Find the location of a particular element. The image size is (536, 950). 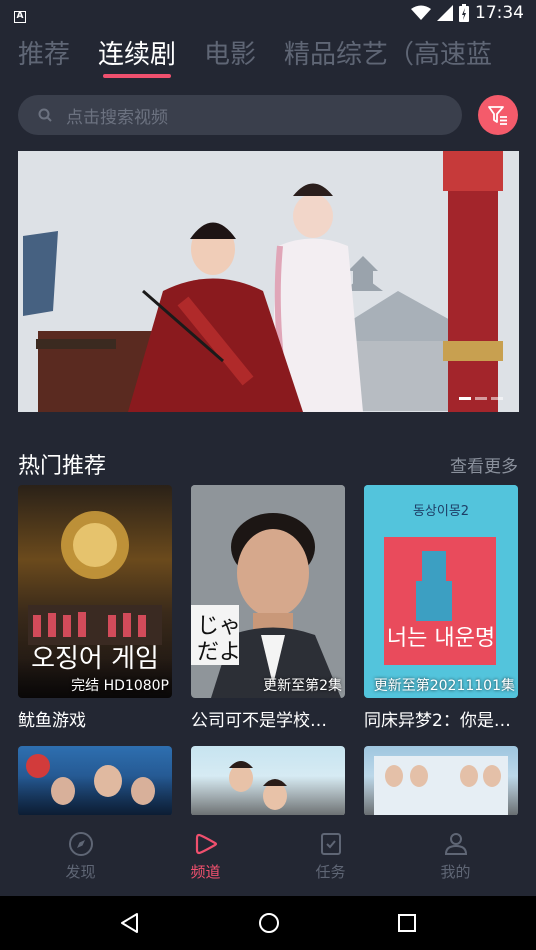

filter-button is located at coordinates (498, 115).